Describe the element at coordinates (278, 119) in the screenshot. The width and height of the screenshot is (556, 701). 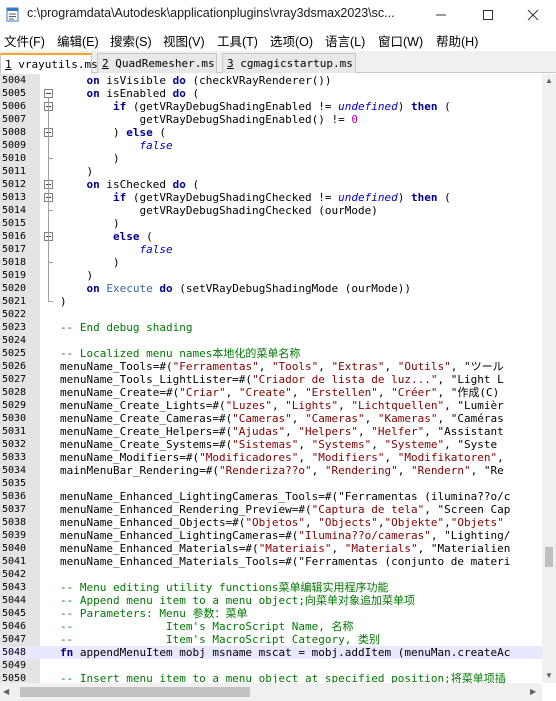
I see `code-line: 5007 getVRayDebugShadingEnabled() != 0` at that location.